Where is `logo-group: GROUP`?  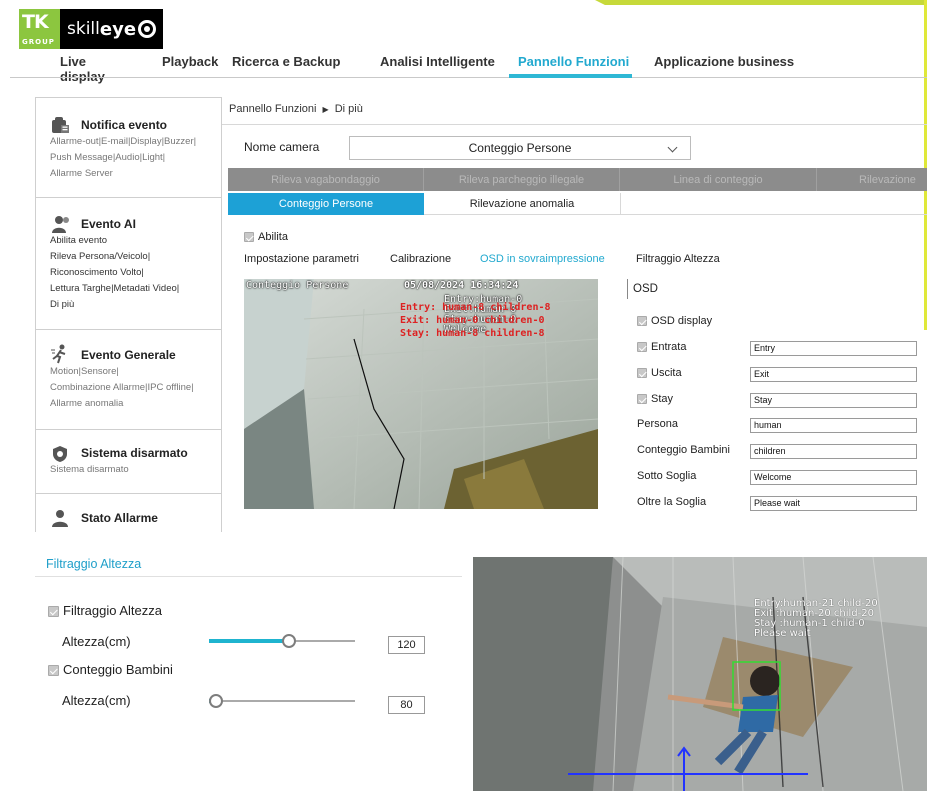 logo-group: GROUP is located at coordinates (38, 42).